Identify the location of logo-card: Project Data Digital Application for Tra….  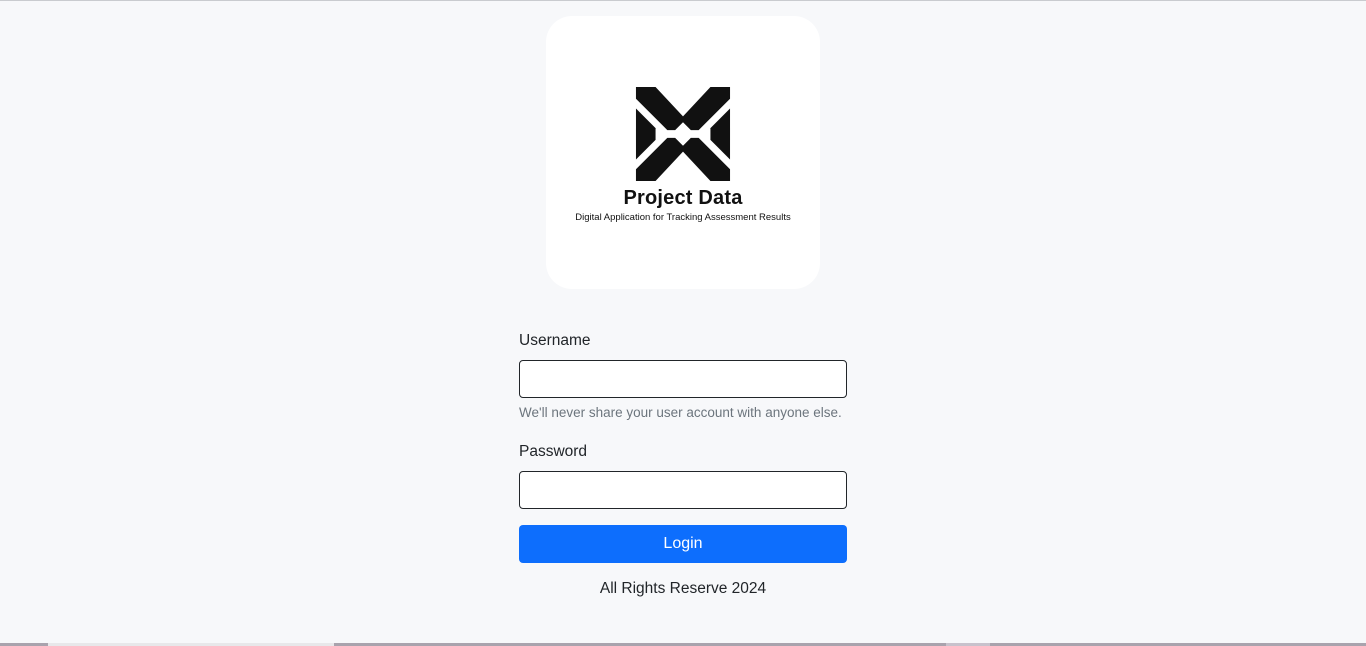
(683, 152).